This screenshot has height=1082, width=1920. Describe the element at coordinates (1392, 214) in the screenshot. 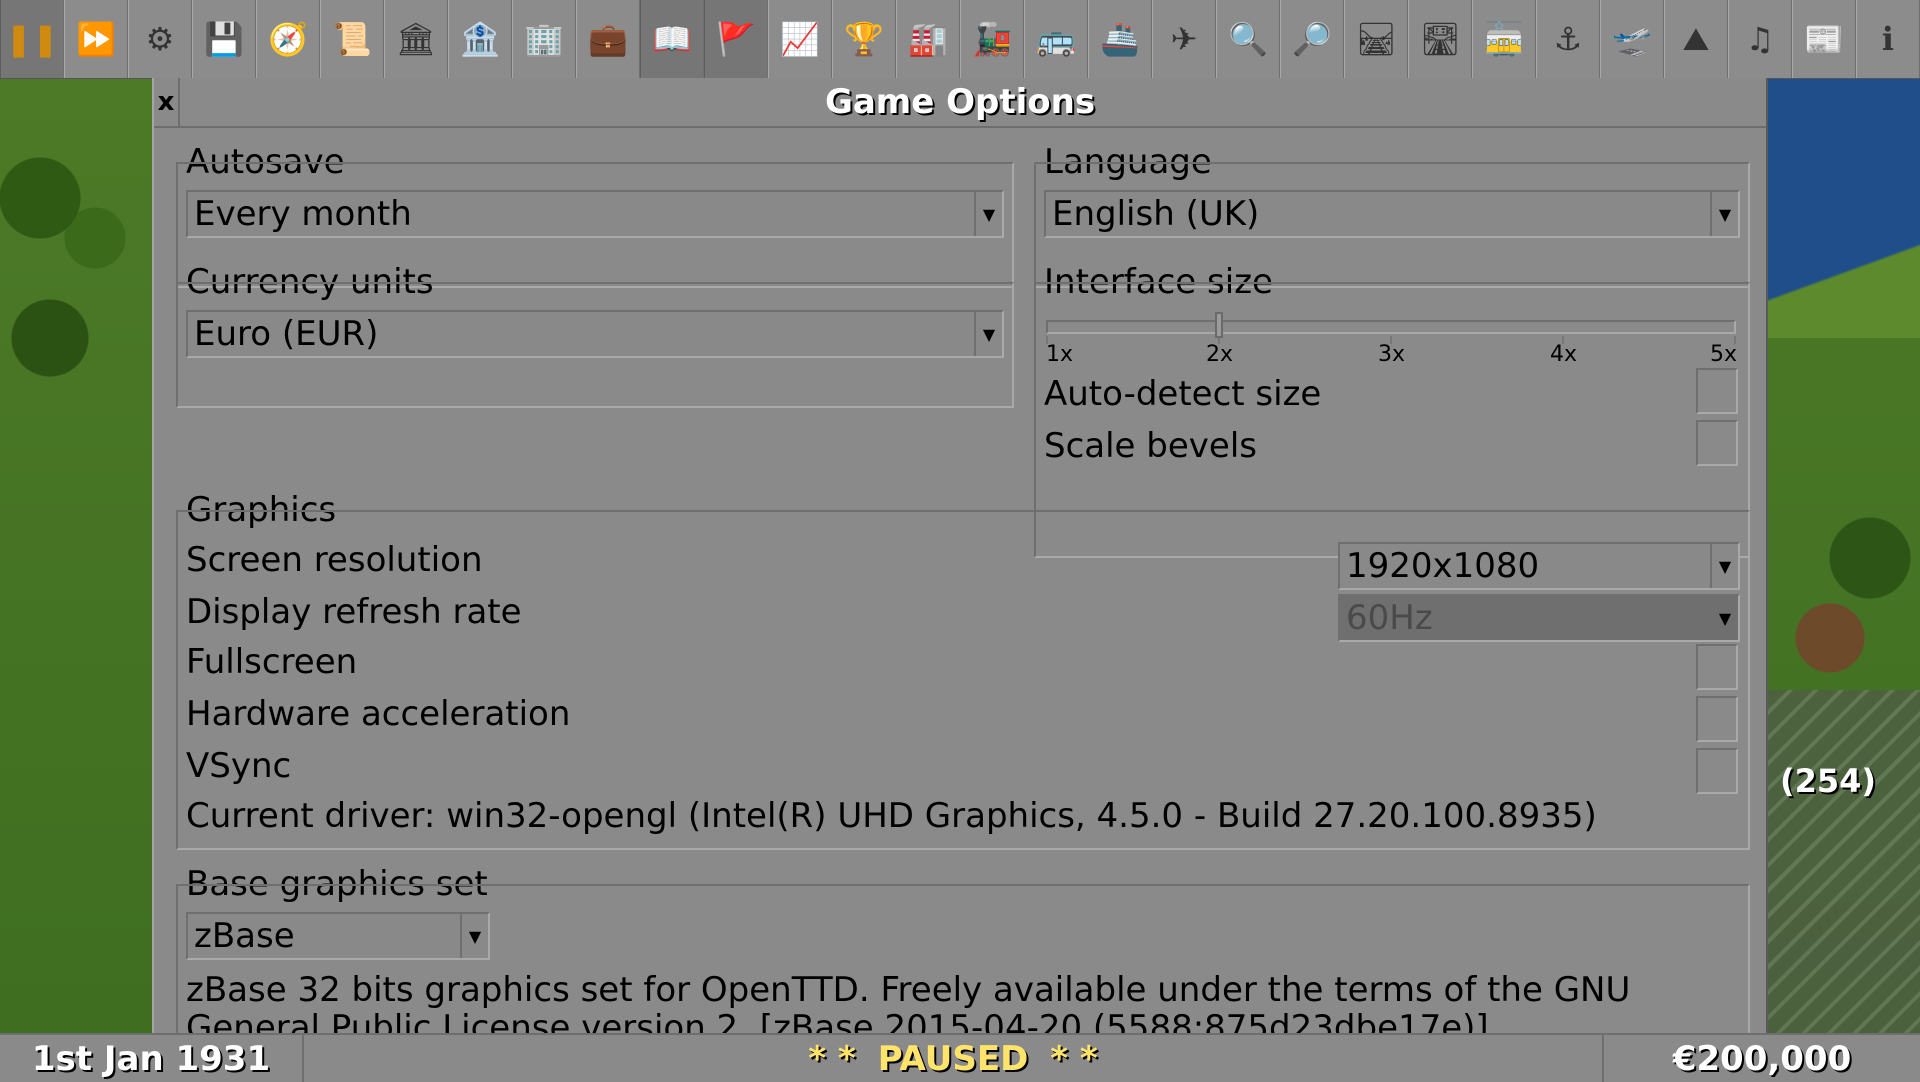

I see `language-dropdown: English (UK) ▼` at that location.